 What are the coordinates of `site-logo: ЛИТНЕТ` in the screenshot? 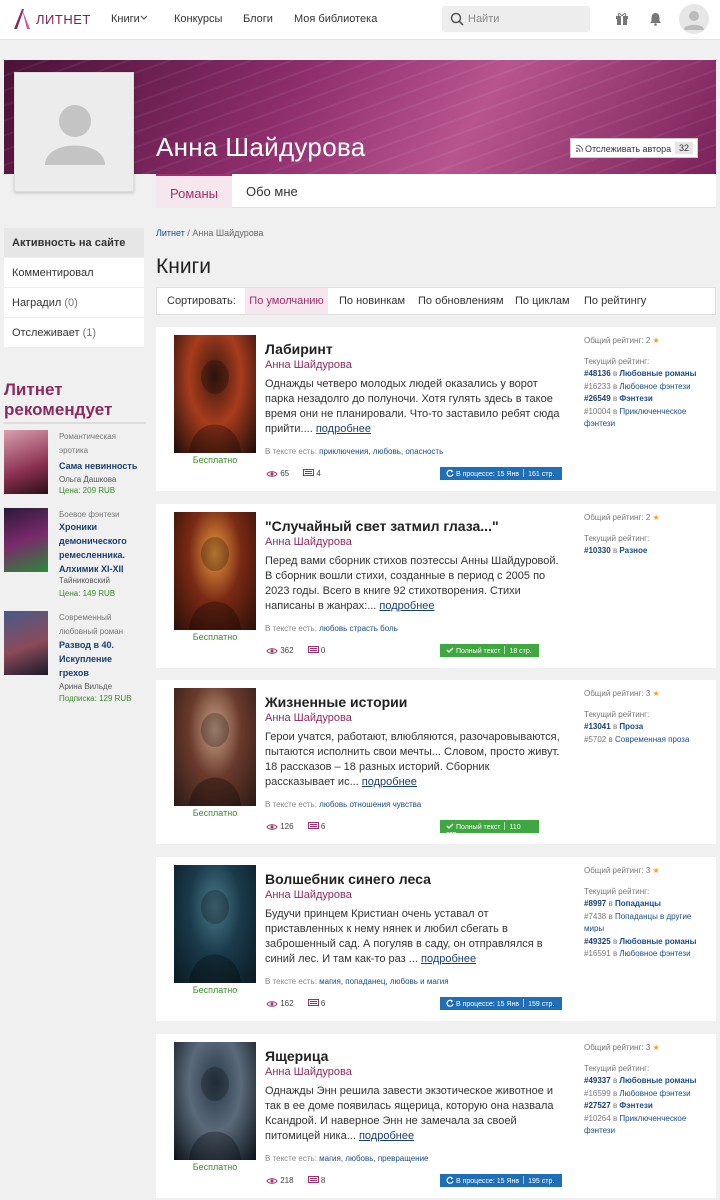 It's located at (52, 19).